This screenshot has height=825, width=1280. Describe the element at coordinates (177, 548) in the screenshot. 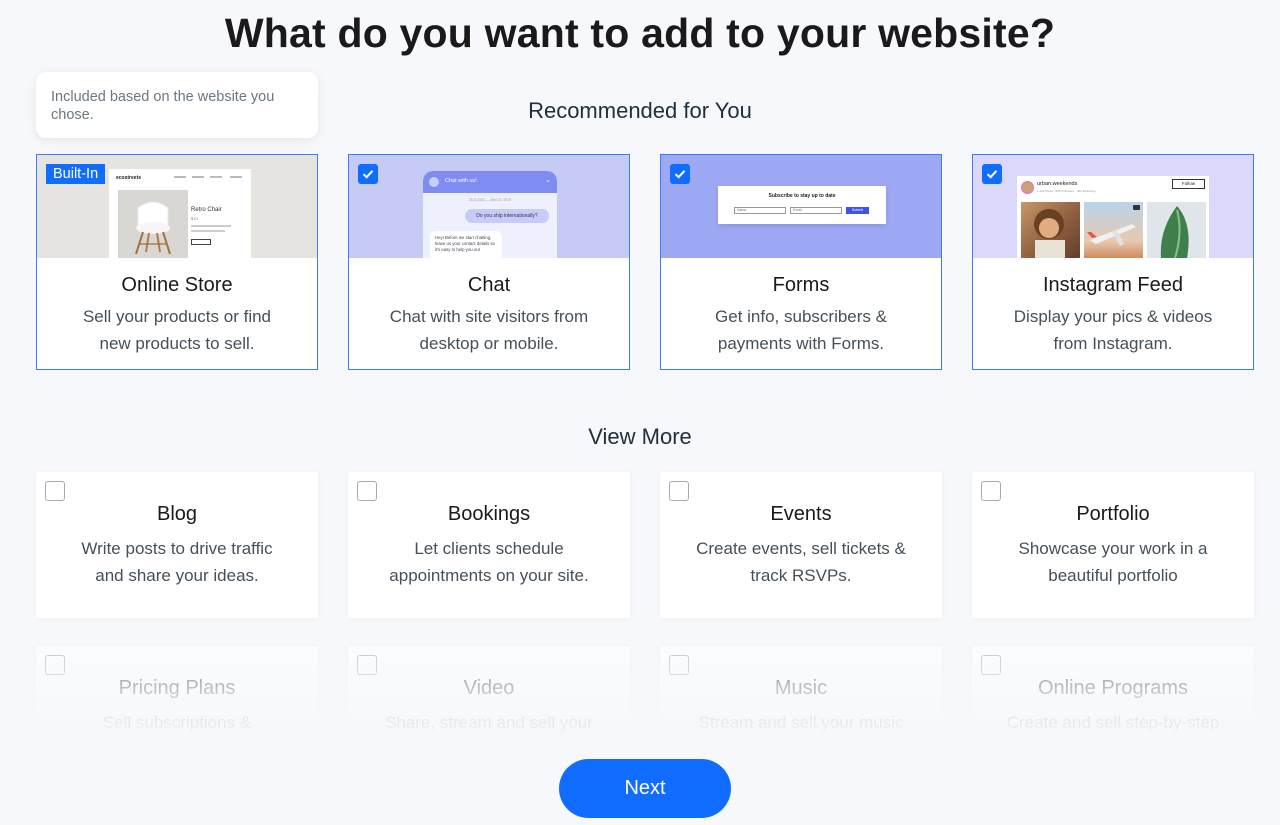

I see `card-description-line: Write posts to drive traffic` at that location.